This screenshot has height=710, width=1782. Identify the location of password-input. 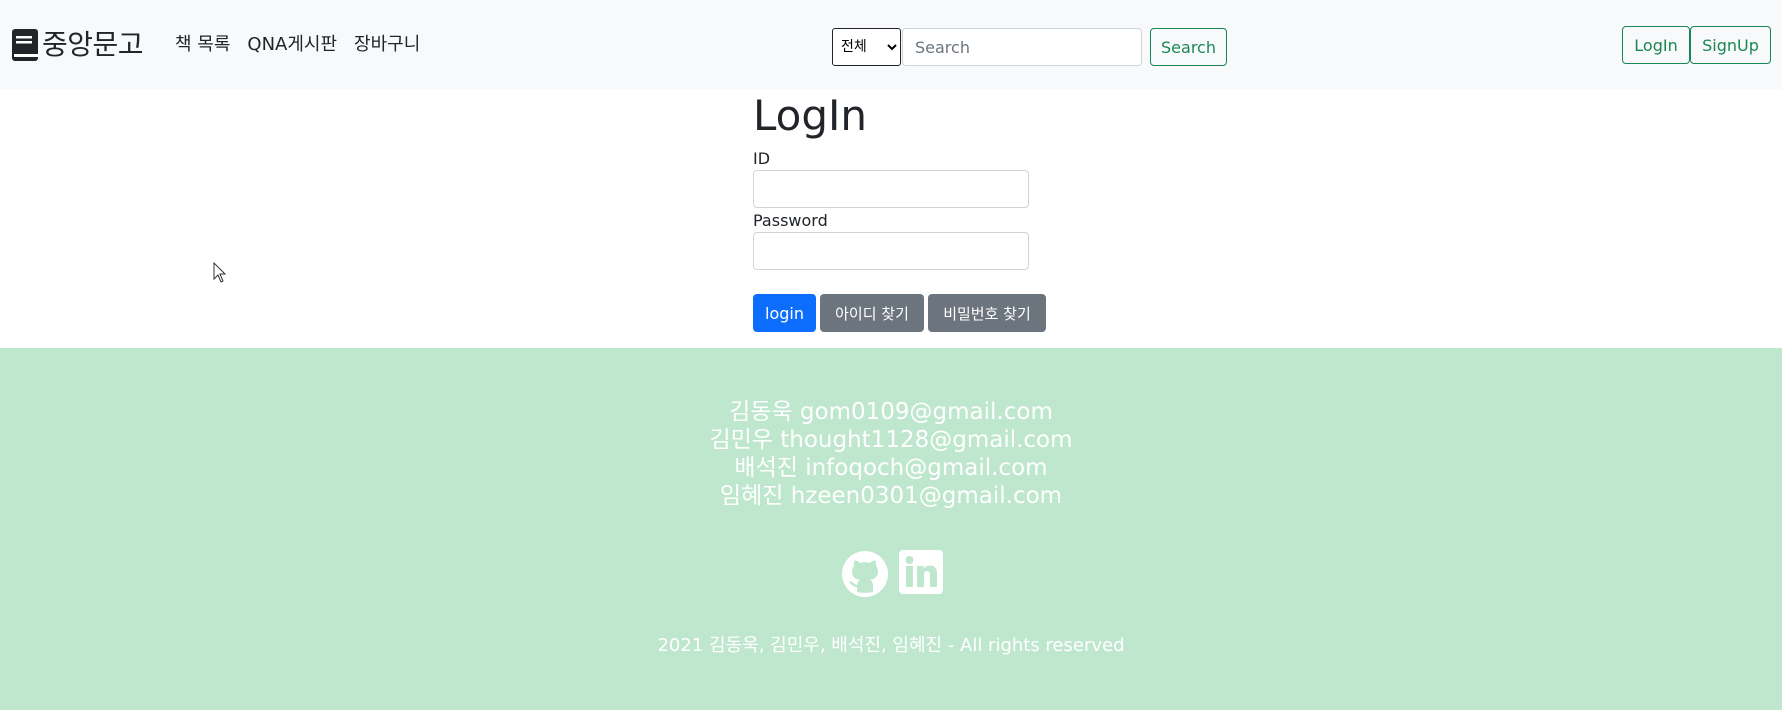
(891, 251).